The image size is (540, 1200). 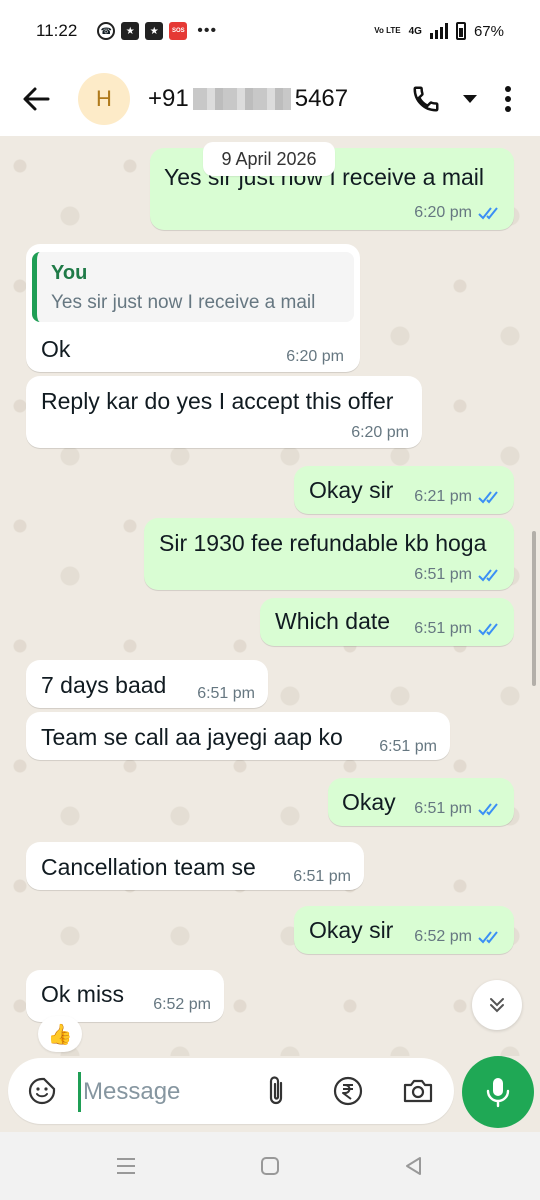 I want to click on message-meta: 6:21 pm, so click(x=458, y=497).